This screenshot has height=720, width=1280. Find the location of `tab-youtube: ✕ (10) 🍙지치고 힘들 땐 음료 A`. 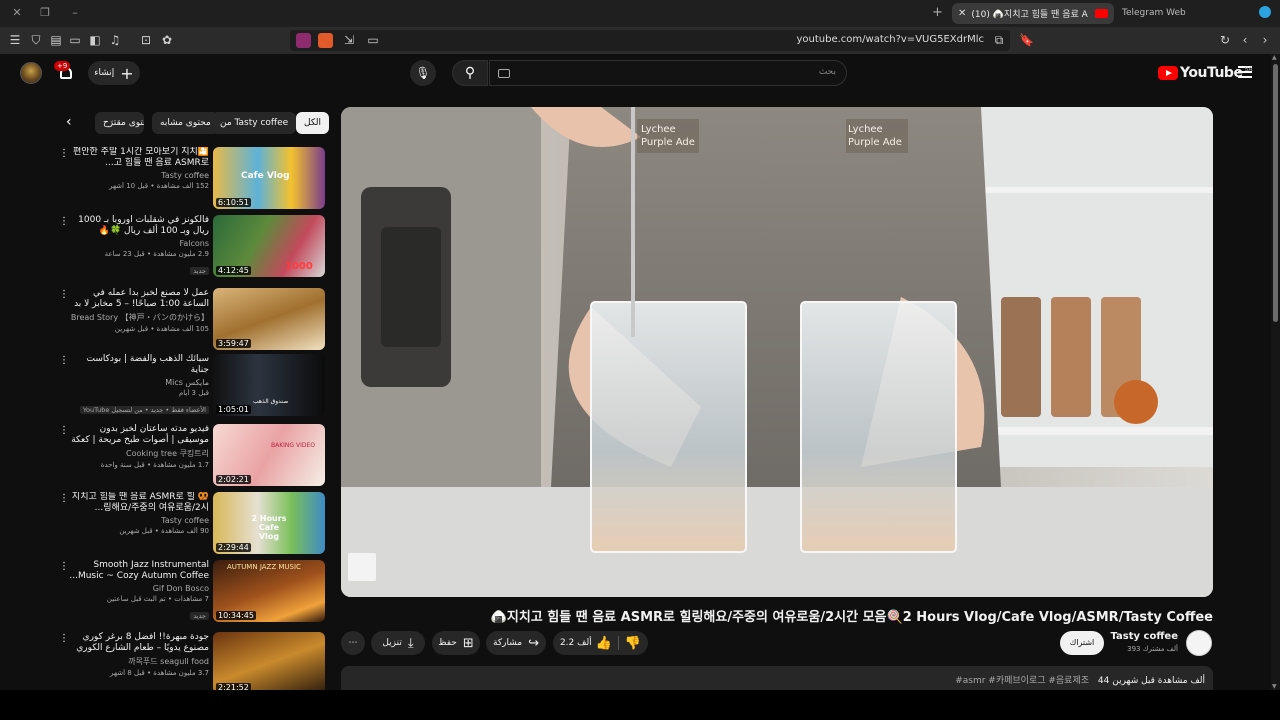

tab-youtube: ✕ (10) 🍙지치고 힘들 땐 음료 A is located at coordinates (1033, 13).